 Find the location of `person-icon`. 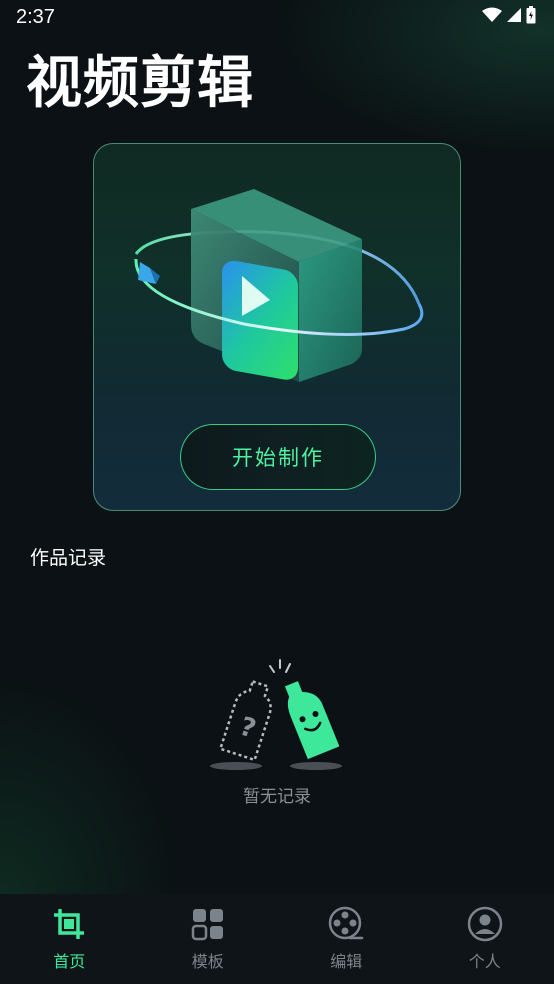

person-icon is located at coordinates (485, 924).